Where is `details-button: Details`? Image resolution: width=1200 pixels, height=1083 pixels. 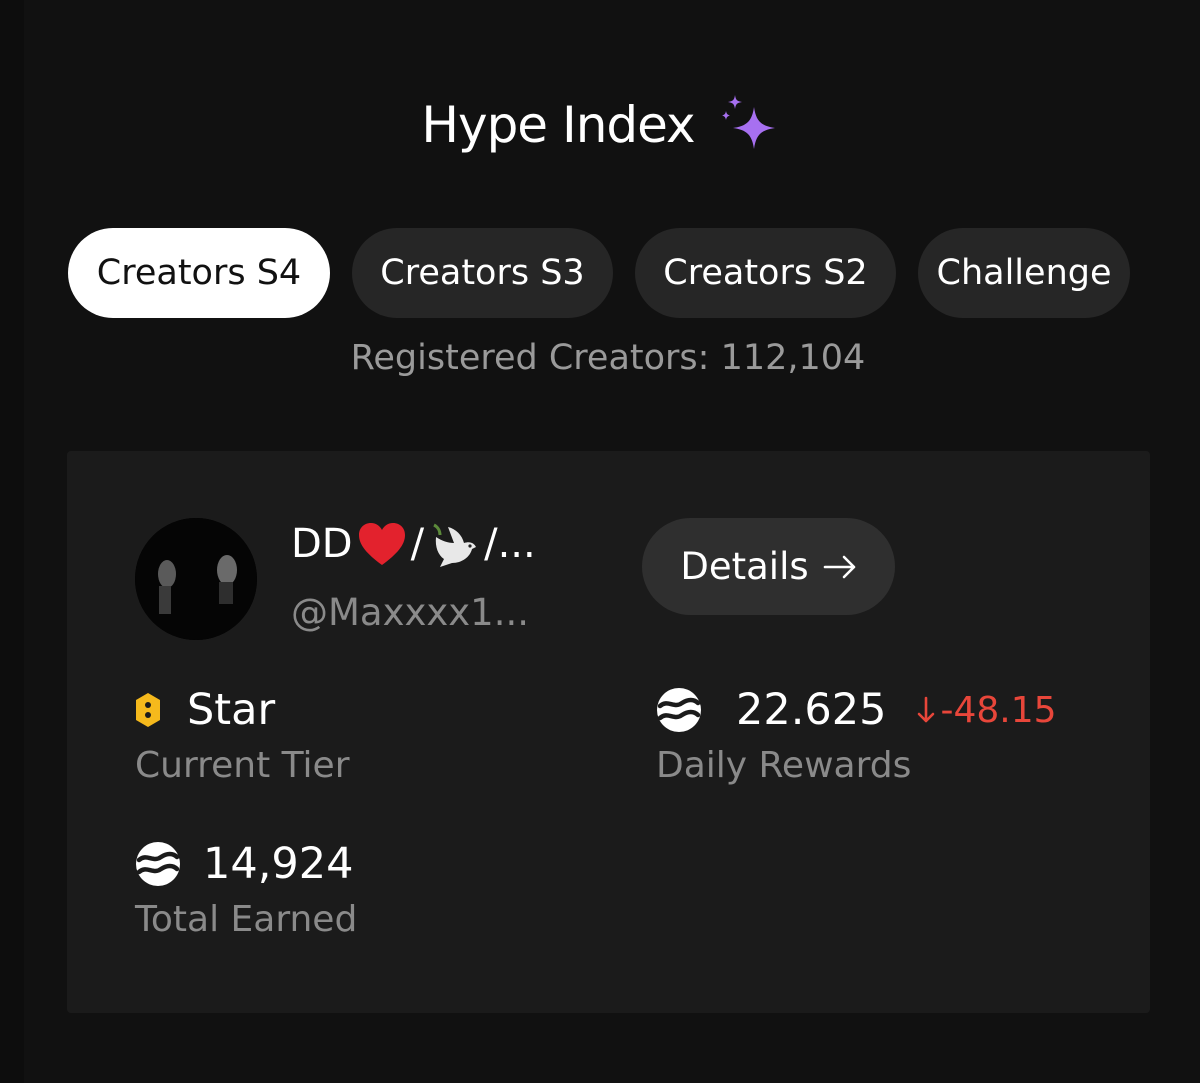 details-button: Details is located at coordinates (768, 566).